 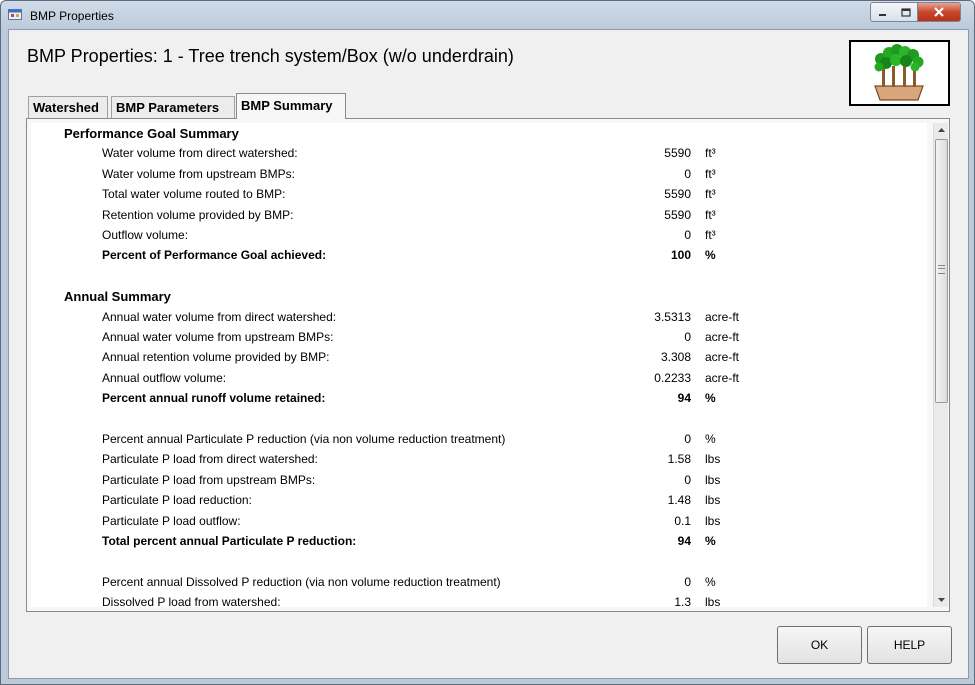 What do you see at coordinates (117, 297) in the screenshot?
I see `section-title: Annual Summary` at bounding box center [117, 297].